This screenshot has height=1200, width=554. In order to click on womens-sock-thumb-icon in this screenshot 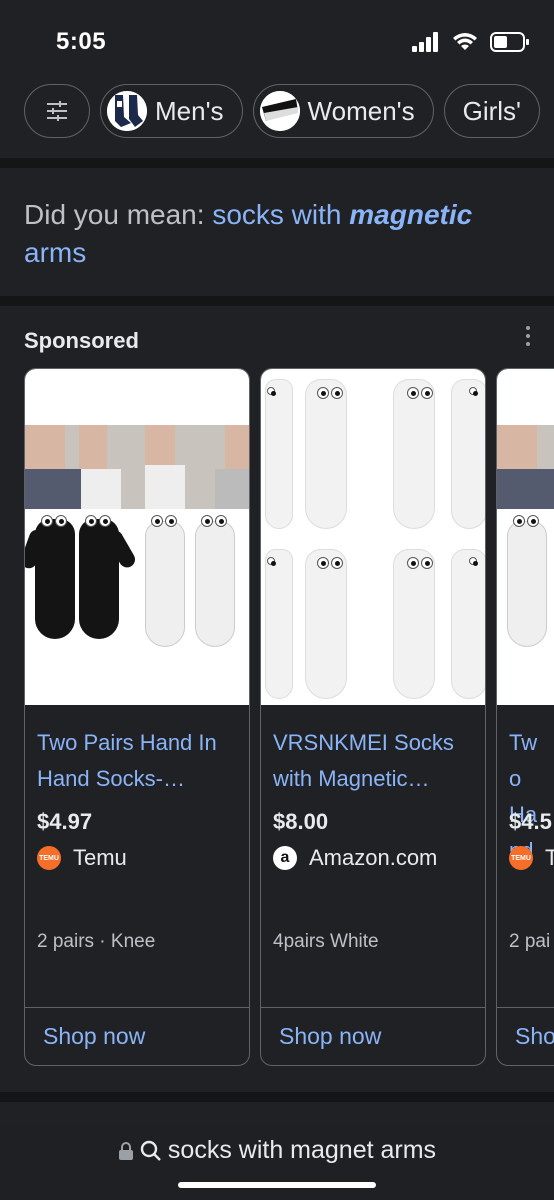, I will do `click(279, 111)`.